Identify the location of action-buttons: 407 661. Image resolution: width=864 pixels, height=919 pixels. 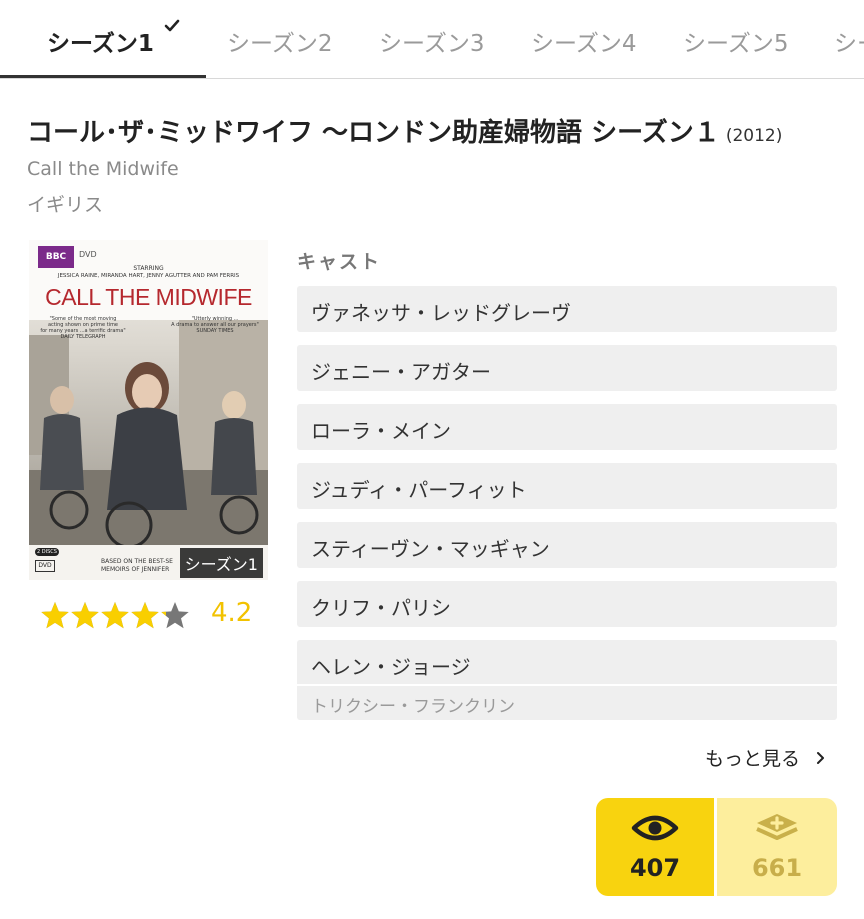
(716, 847).